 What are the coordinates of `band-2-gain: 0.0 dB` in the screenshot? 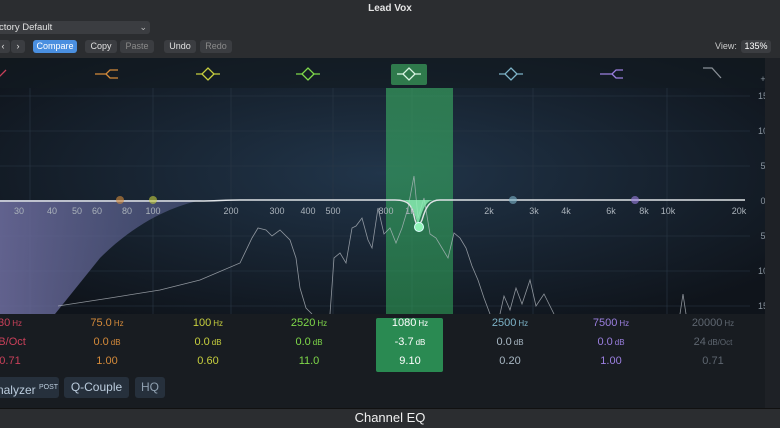 It's located at (107, 342).